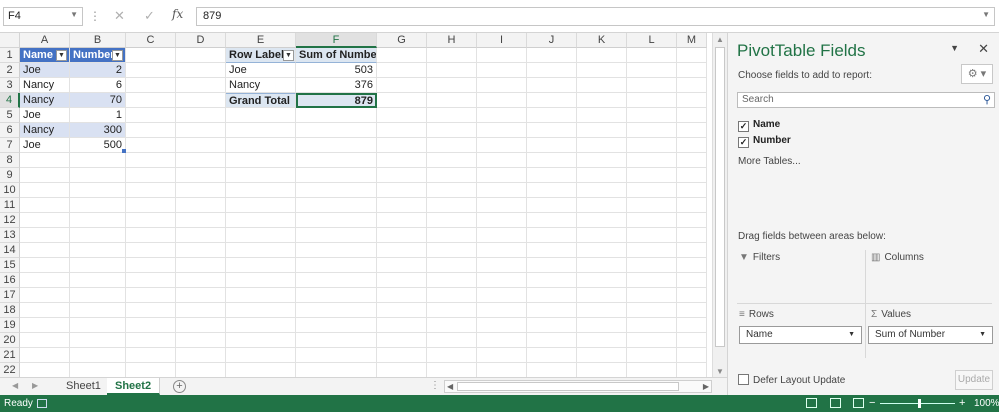 Image resolution: width=999 pixels, height=412 pixels. What do you see at coordinates (602, 325) in the screenshot?
I see `cell-k19` at bounding box center [602, 325].